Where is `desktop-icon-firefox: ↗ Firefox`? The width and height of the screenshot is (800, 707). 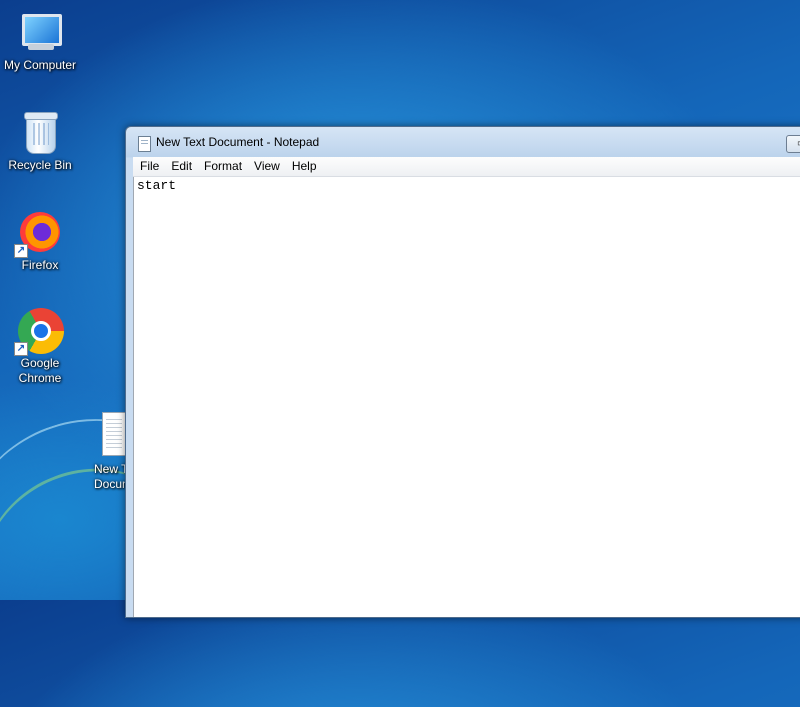
desktop-icon-firefox: ↗ Firefox is located at coordinates (40, 240).